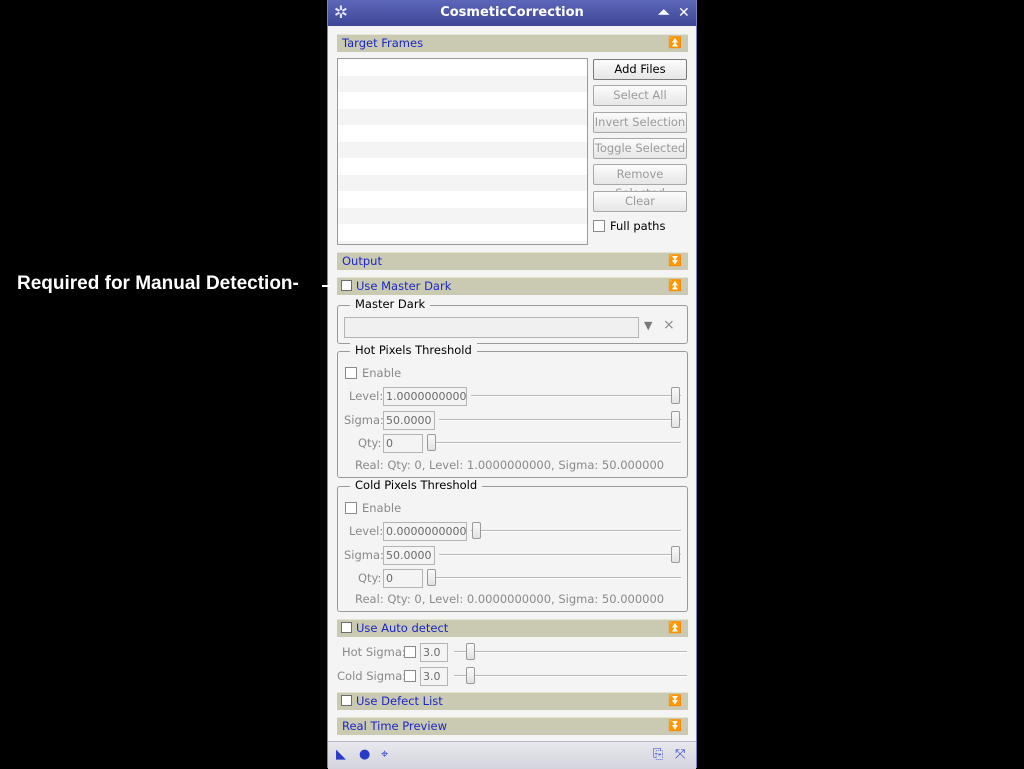  What do you see at coordinates (410, 676) in the screenshot?
I see `cold-sigma-checkbox` at bounding box center [410, 676].